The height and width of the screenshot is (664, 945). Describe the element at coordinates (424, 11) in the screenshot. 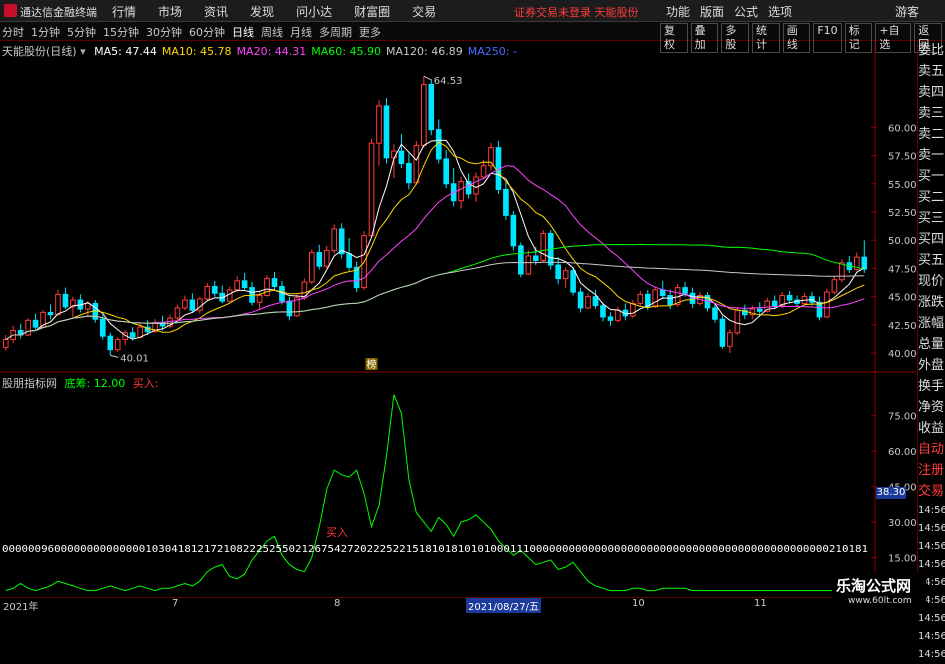

I see `menu-item: 交易` at that location.